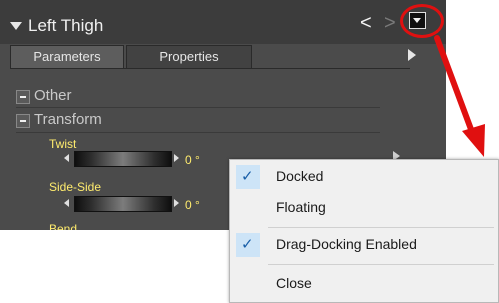 This screenshot has height=303, width=499. Describe the element at coordinates (473, 140) in the screenshot. I see `arrow-head` at that location.